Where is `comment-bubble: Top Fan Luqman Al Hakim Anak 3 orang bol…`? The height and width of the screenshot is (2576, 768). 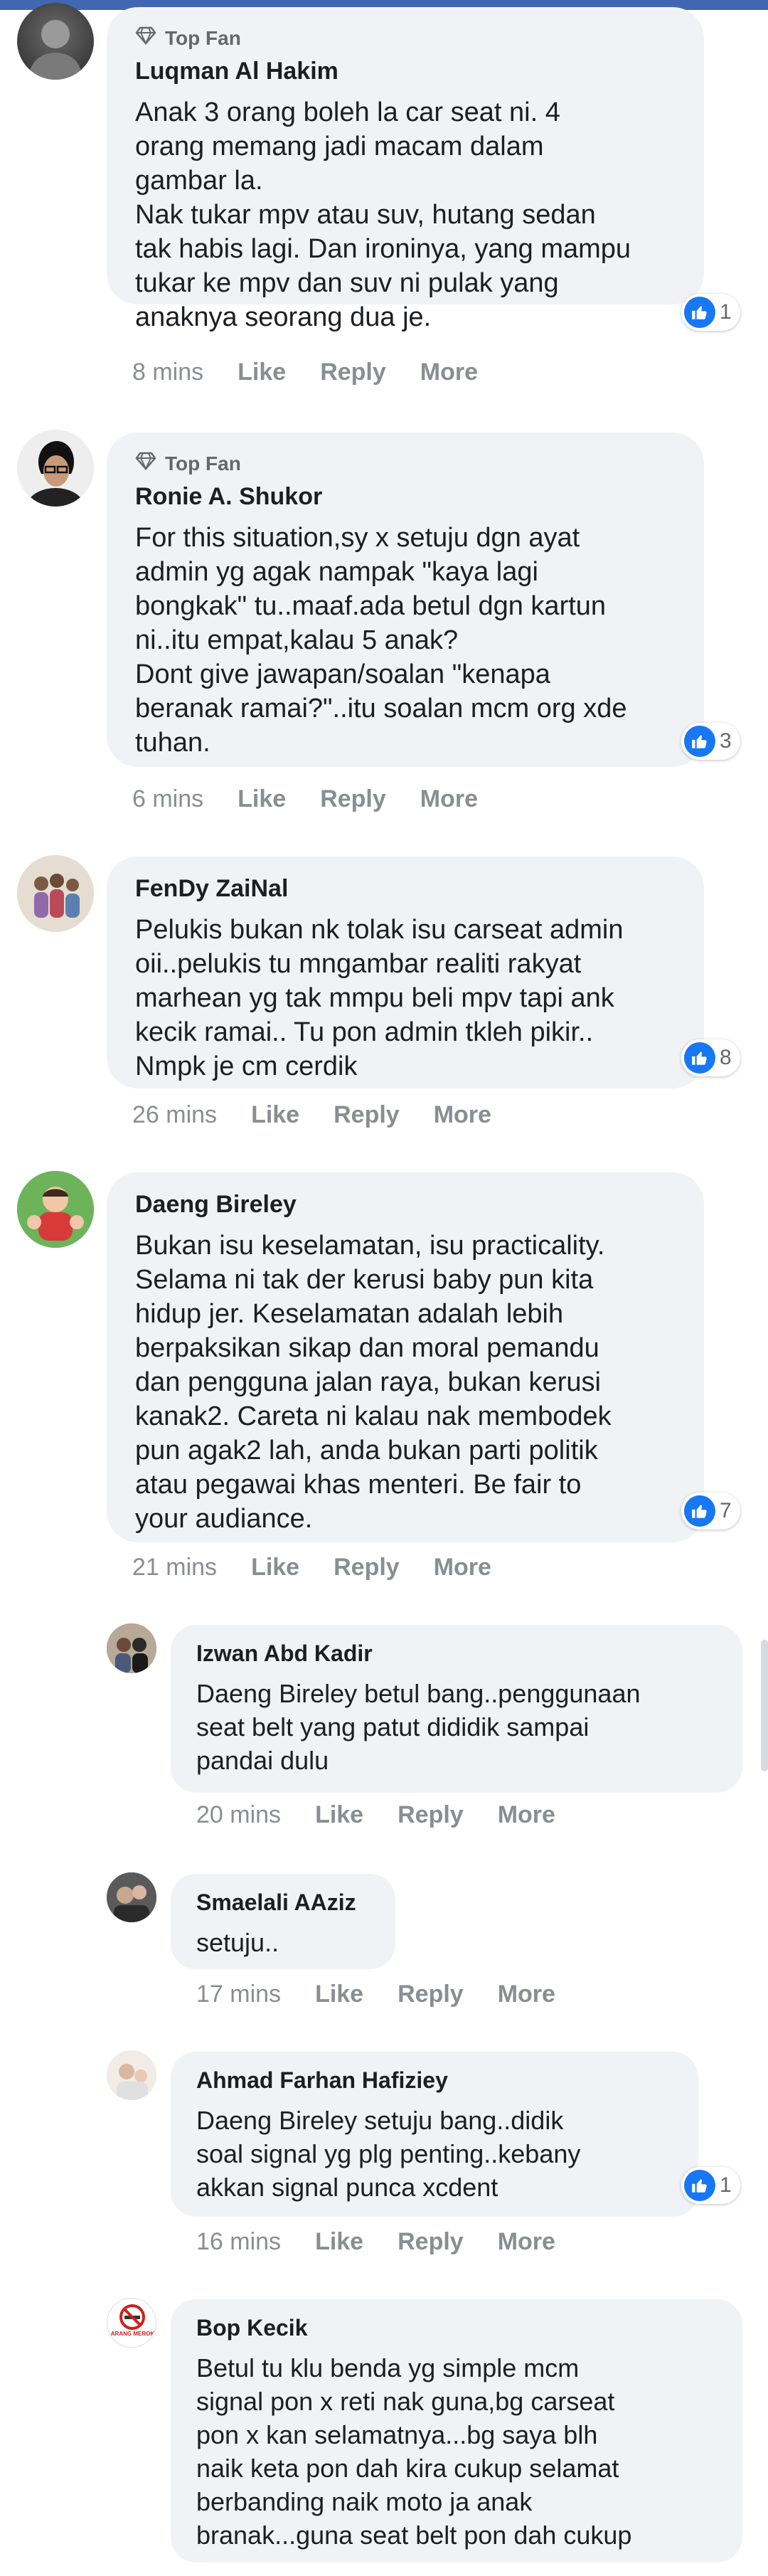
comment-bubble: Top Fan Luqman Al Hakim Anak 3 orang bol… is located at coordinates (405, 169).